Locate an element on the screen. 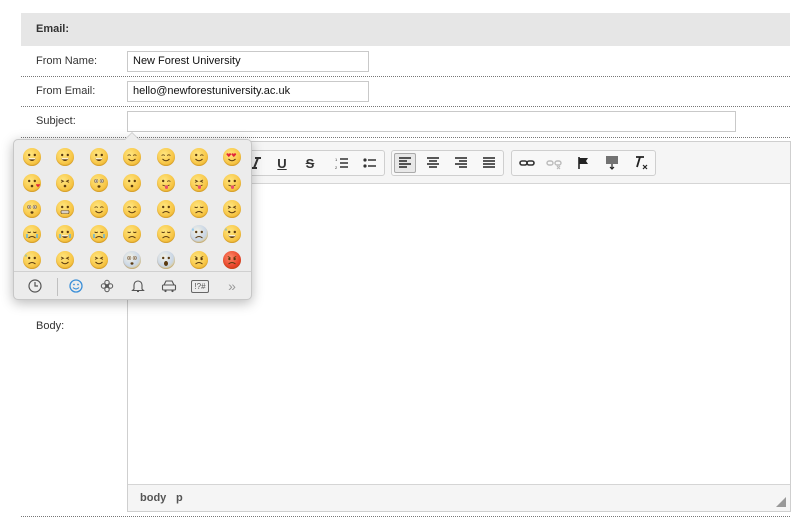 This screenshot has width=812, height=532. emoji-kissing-heart-icon is located at coordinates (32, 182).